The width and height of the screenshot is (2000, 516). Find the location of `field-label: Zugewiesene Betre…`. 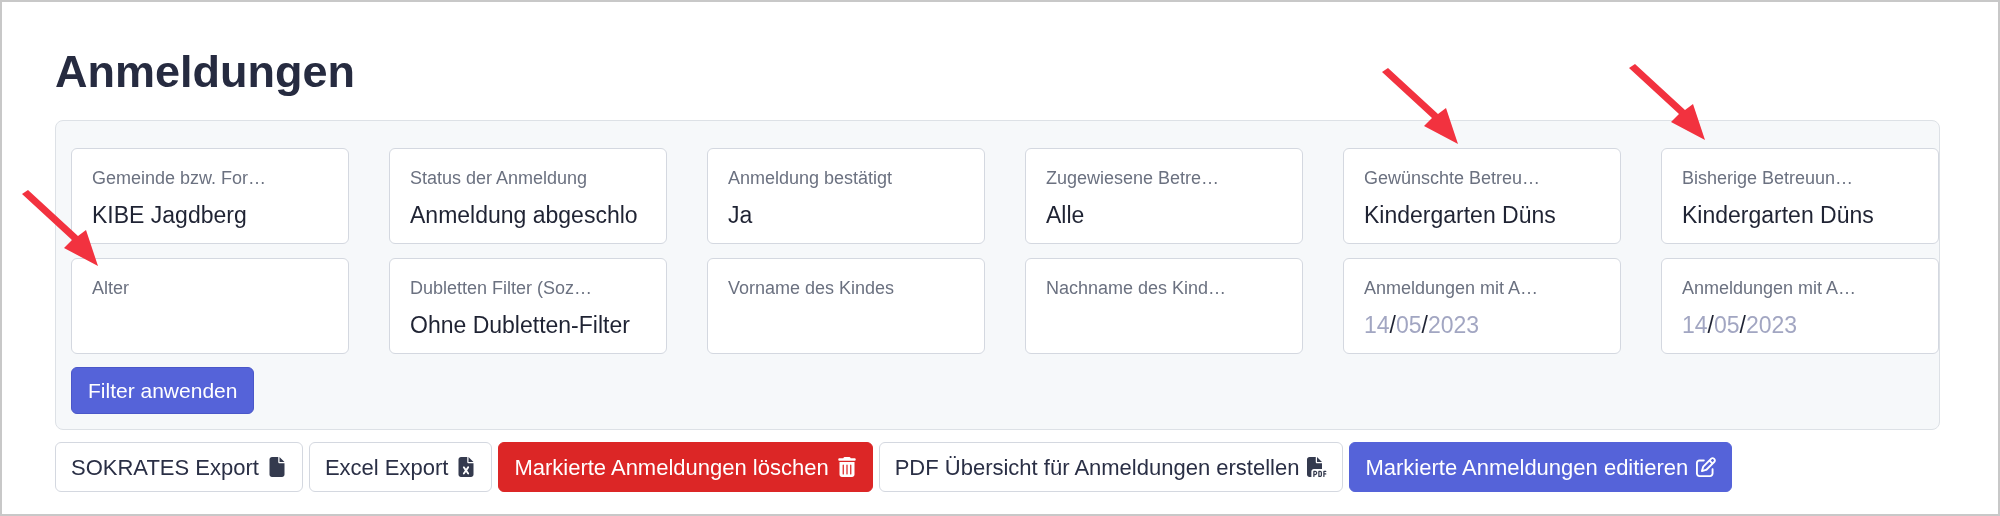

field-label: Zugewiesene Betre… is located at coordinates (1133, 178).